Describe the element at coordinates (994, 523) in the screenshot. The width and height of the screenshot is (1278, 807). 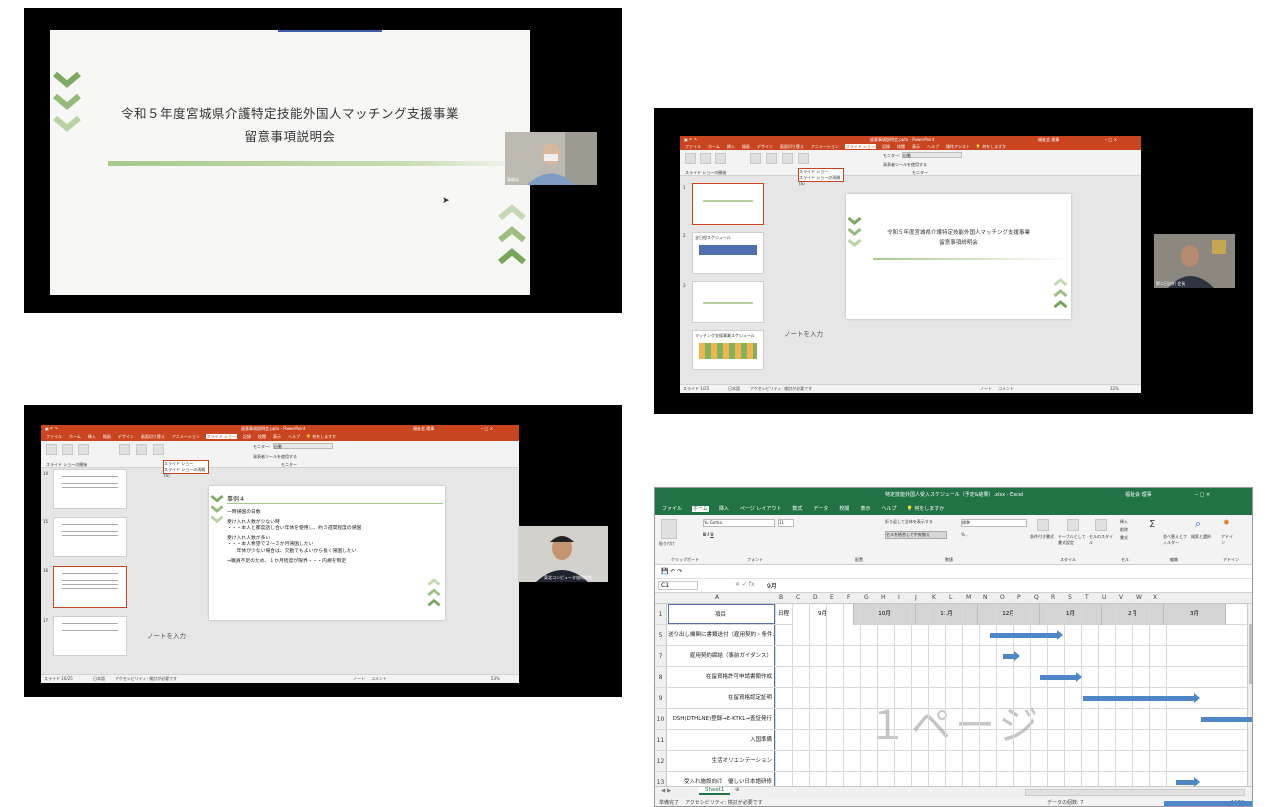
I see `number-format-select: 標準` at that location.